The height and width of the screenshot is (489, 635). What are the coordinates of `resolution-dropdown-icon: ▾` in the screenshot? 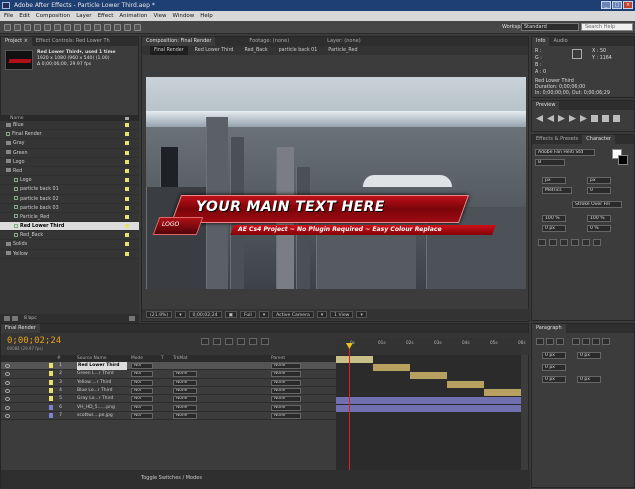 It's located at (264, 314).